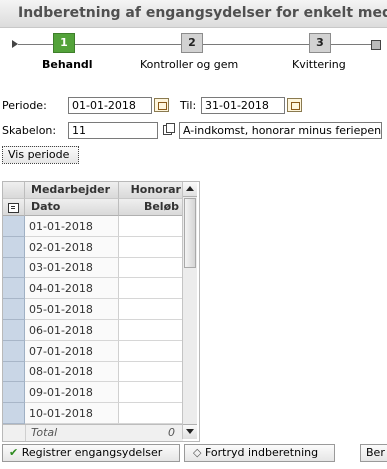 The height and width of the screenshot is (469, 387). I want to click on total-row: Total 0, so click(93, 432).